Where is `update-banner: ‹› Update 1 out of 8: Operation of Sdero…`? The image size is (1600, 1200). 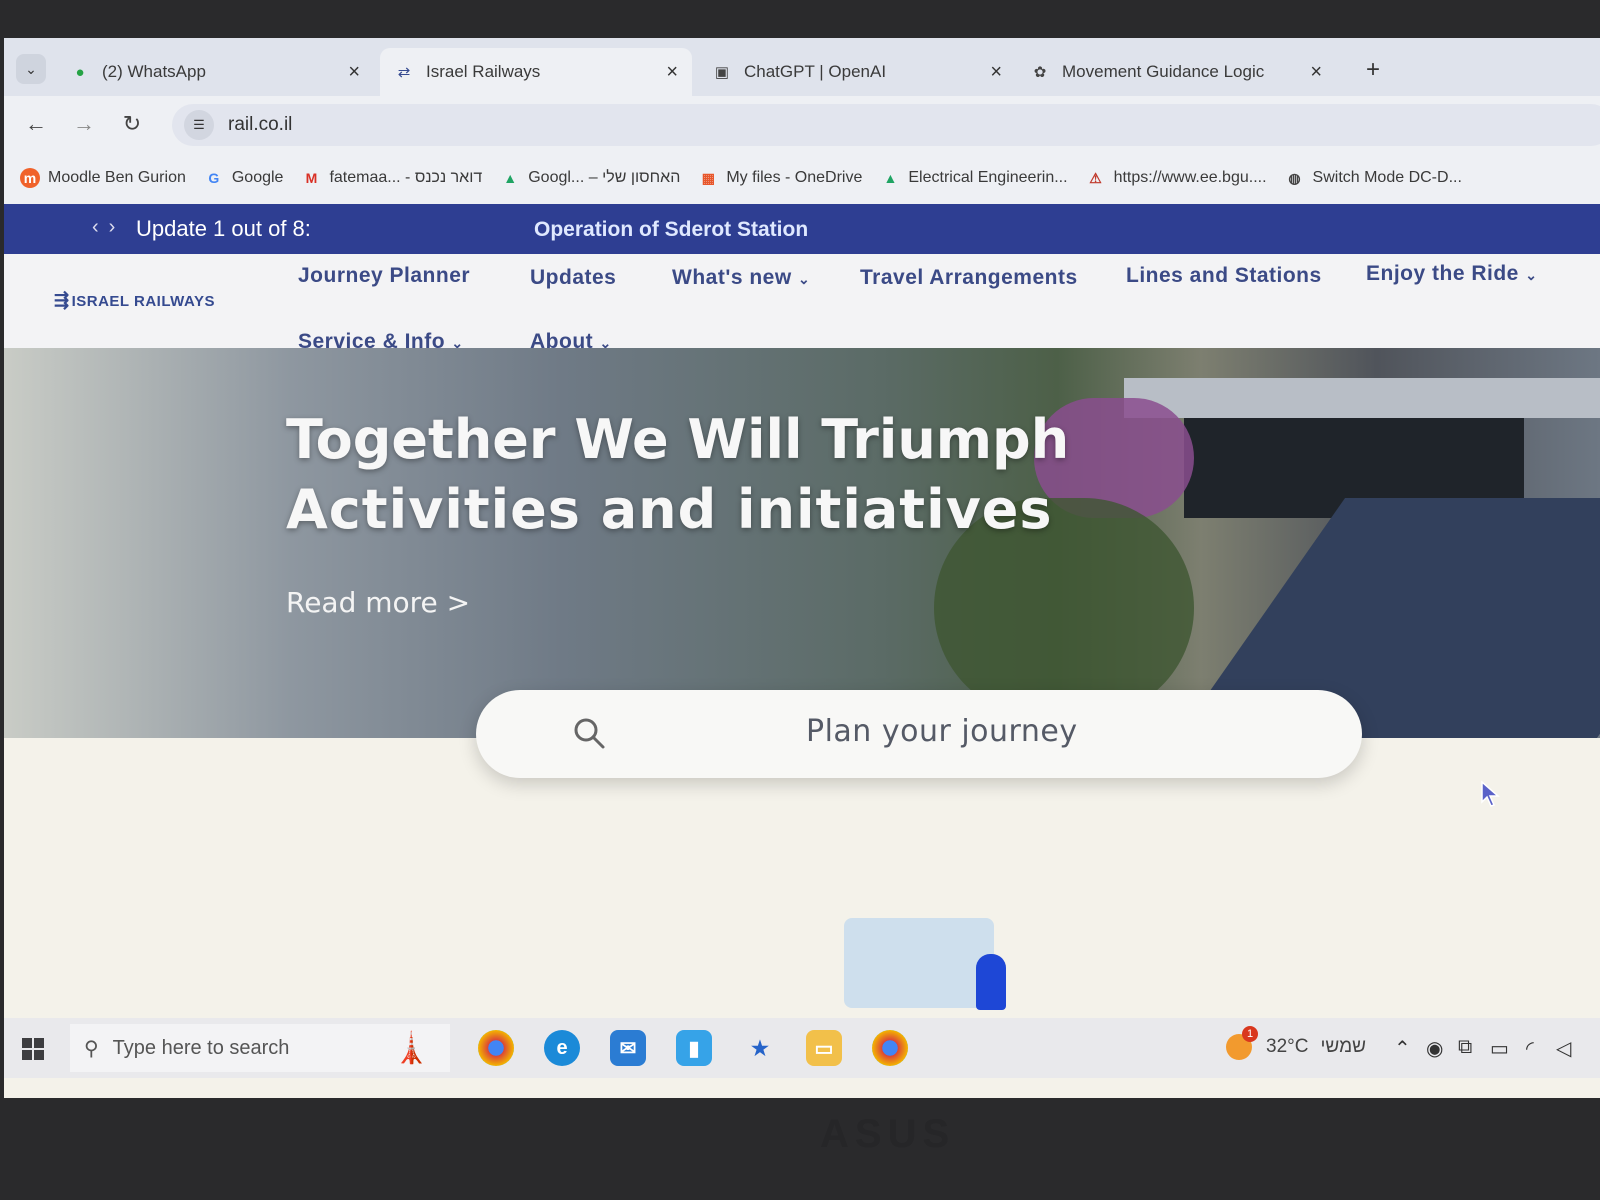 update-banner: ‹› Update 1 out of 8: Operation of Sdero… is located at coordinates (802, 229).